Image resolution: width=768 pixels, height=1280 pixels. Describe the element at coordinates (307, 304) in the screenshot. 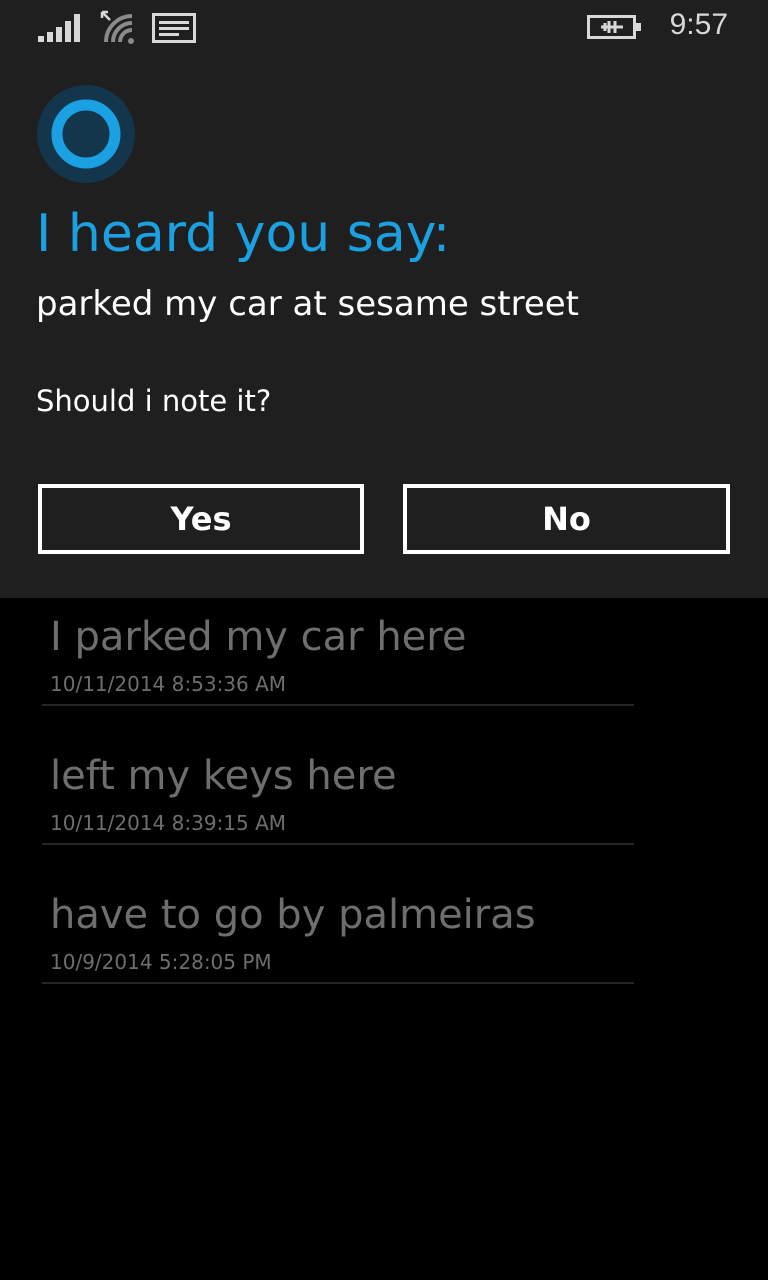

I see `recognized-speech-text: parked my car at sesame street` at that location.